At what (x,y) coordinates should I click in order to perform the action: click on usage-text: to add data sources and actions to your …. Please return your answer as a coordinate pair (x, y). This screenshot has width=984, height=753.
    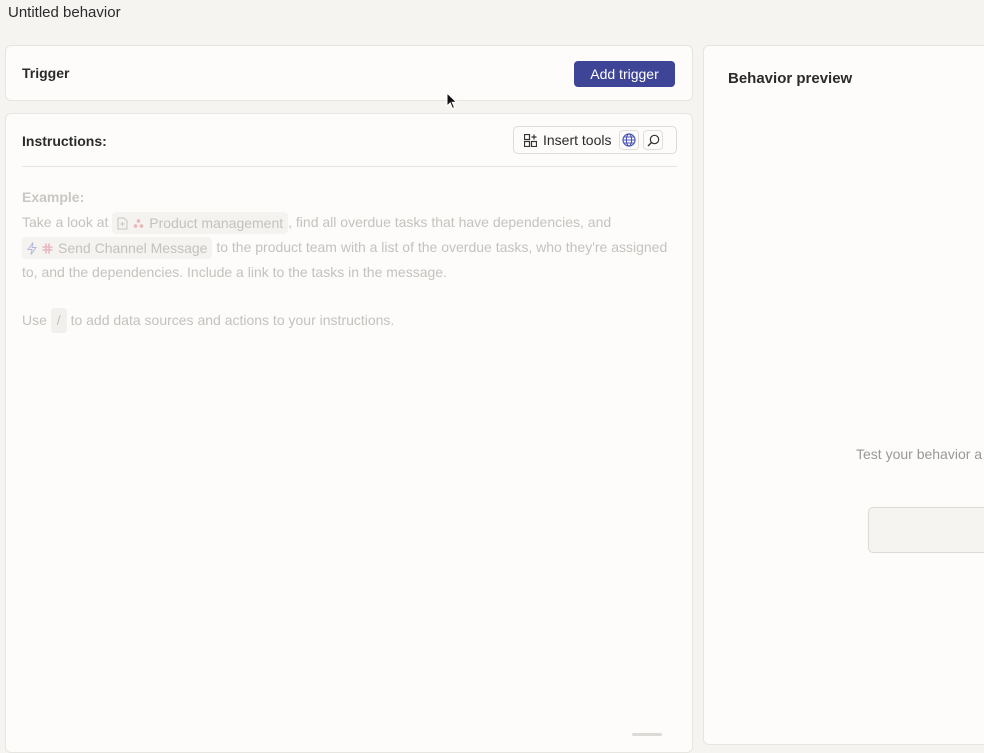
    Looking at the image, I should click on (232, 320).